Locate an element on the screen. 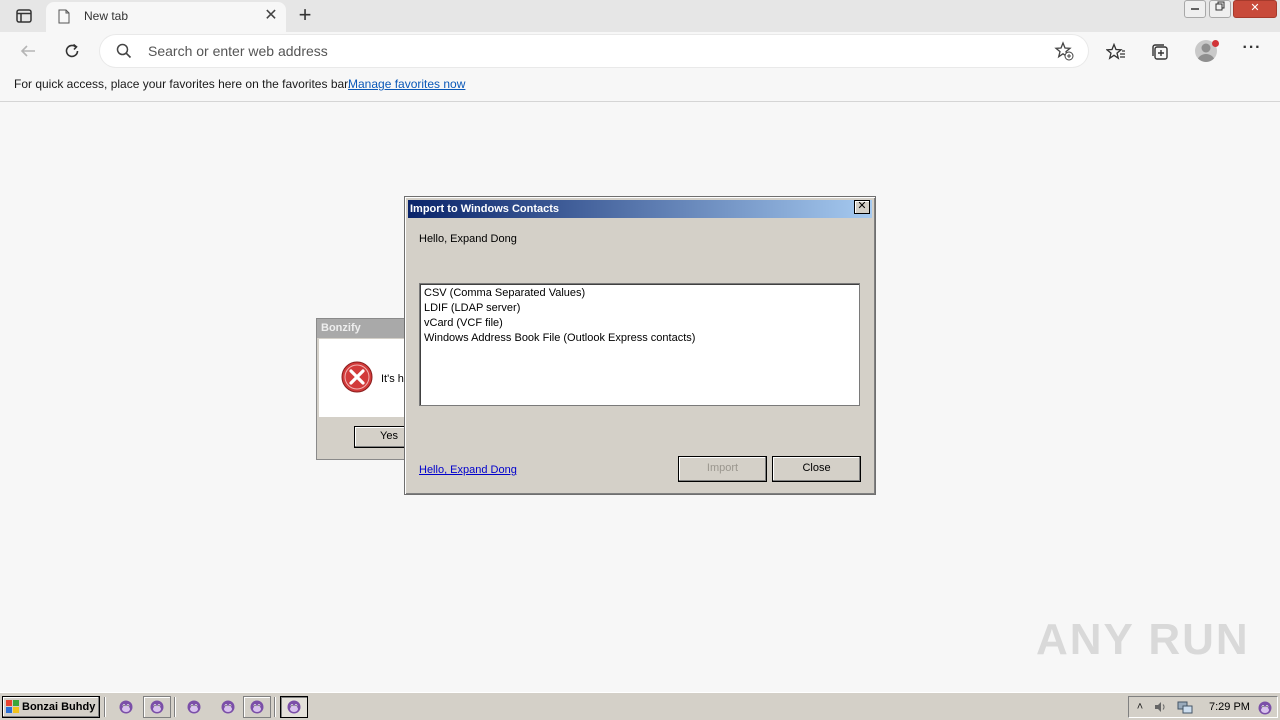 This screenshot has width=1280, height=720. minimize-button is located at coordinates (1195, 9).